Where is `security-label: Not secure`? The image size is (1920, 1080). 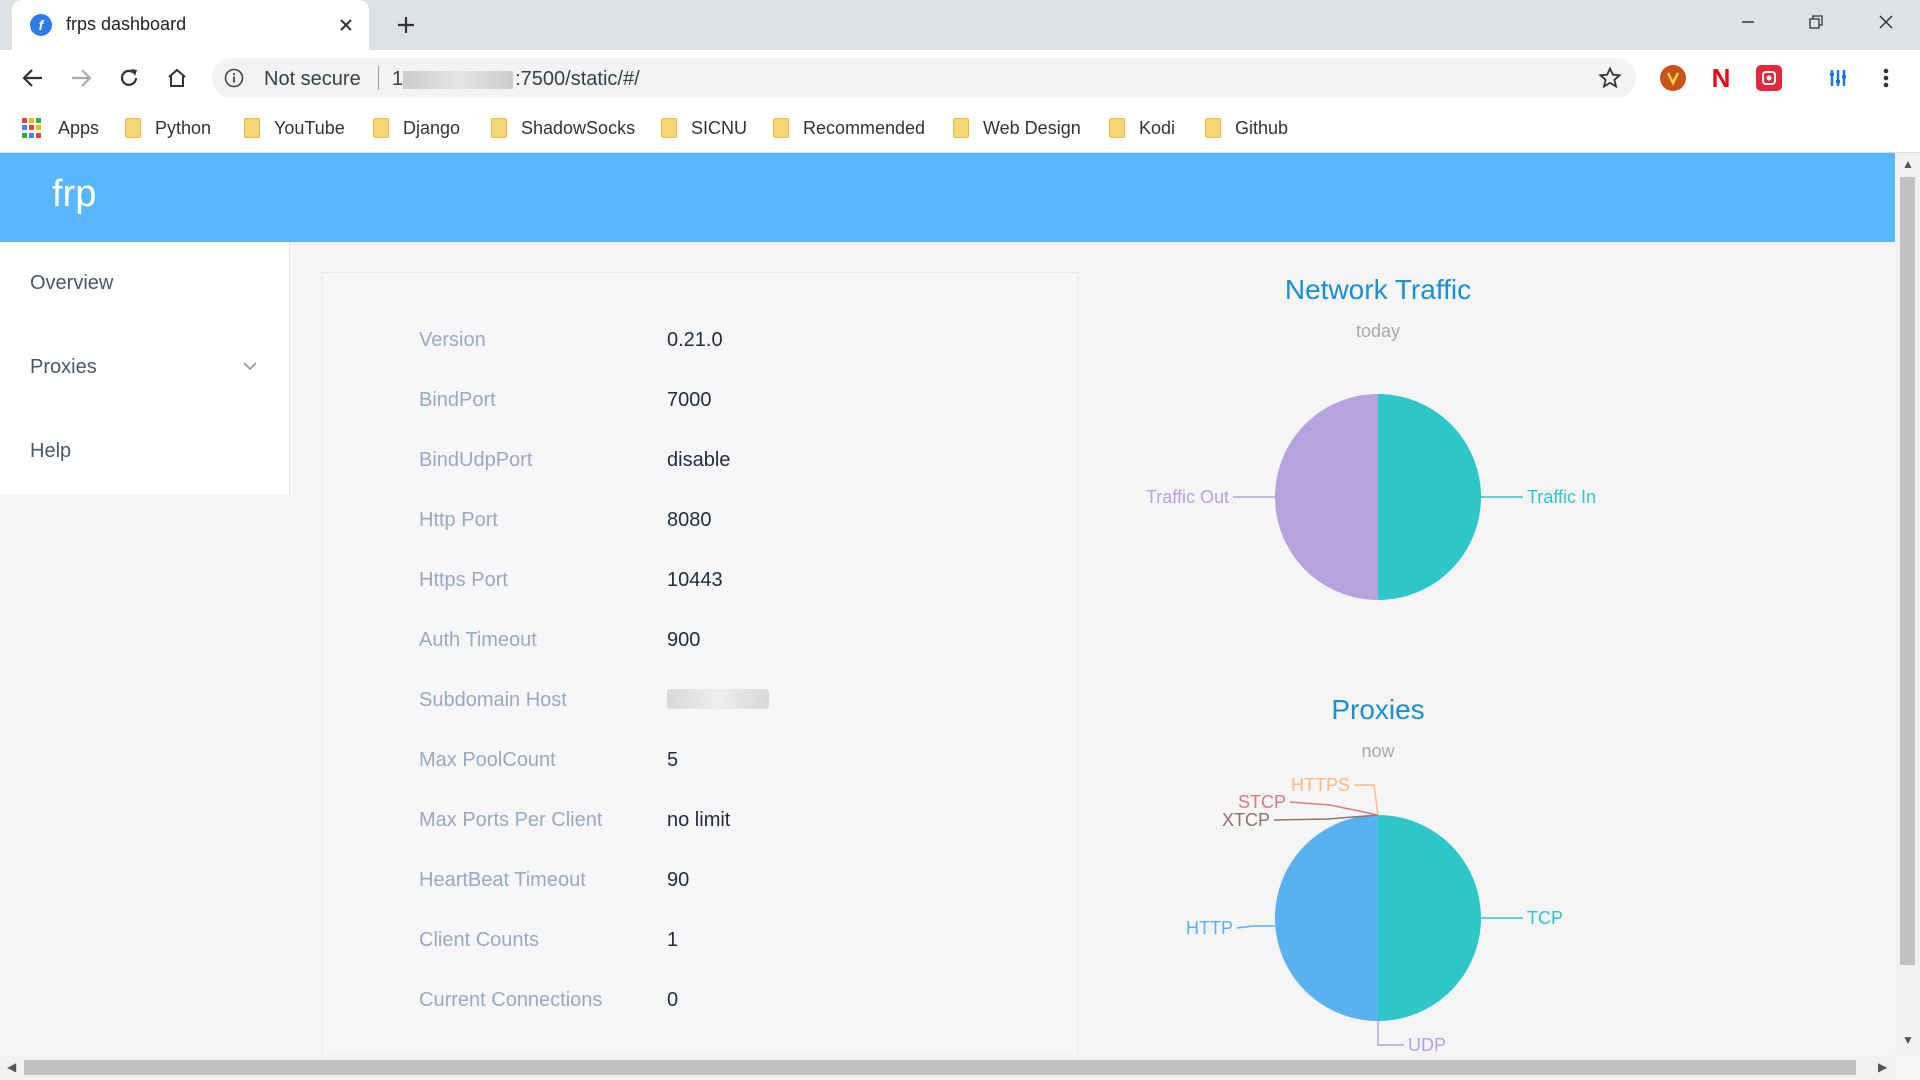 security-label: Not secure is located at coordinates (312, 79).